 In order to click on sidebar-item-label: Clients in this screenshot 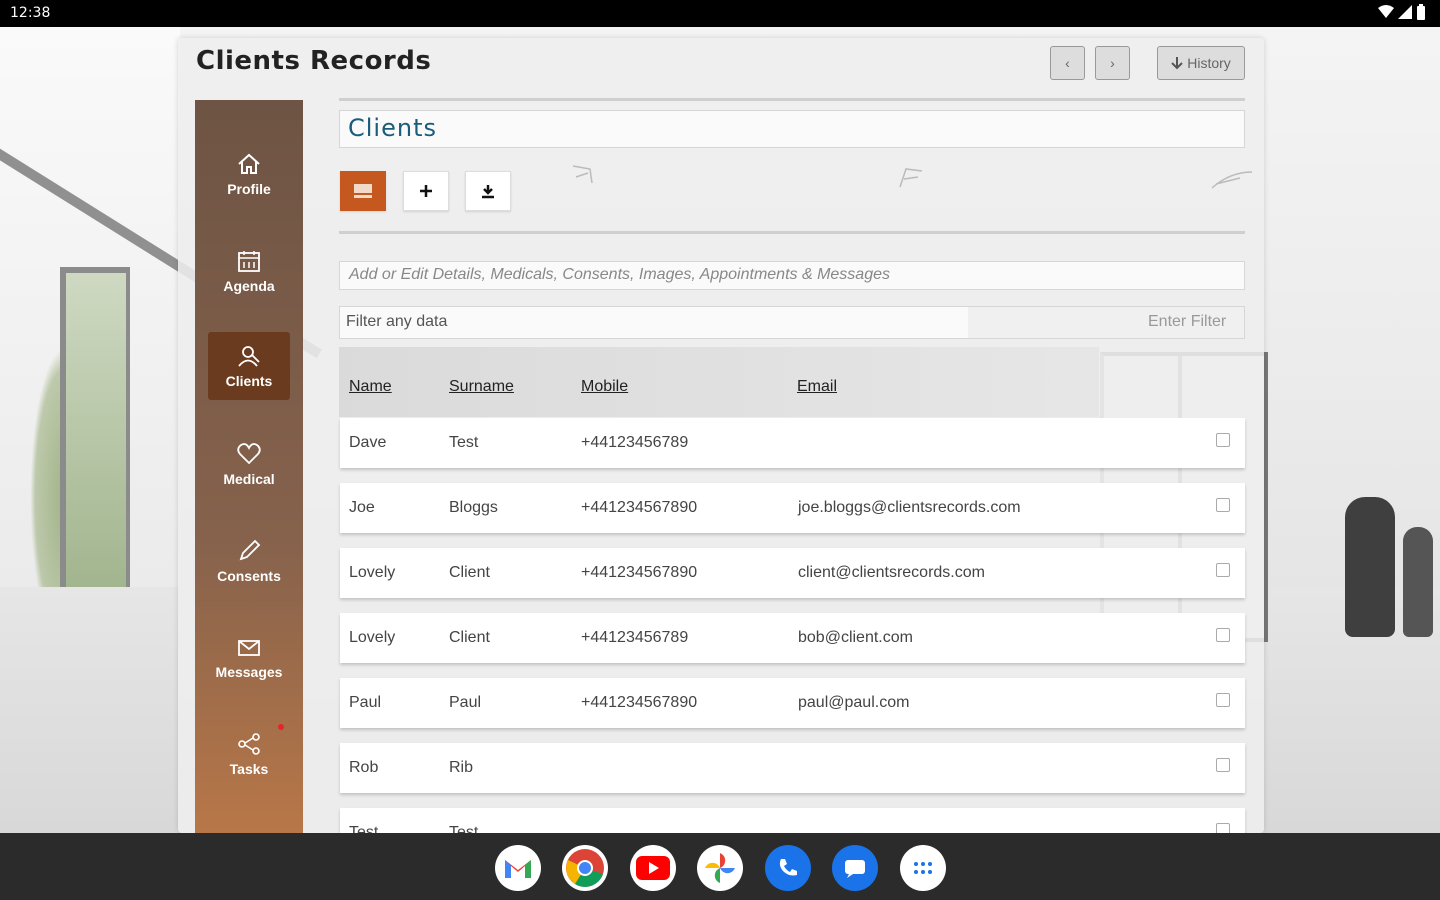, I will do `click(249, 381)`.